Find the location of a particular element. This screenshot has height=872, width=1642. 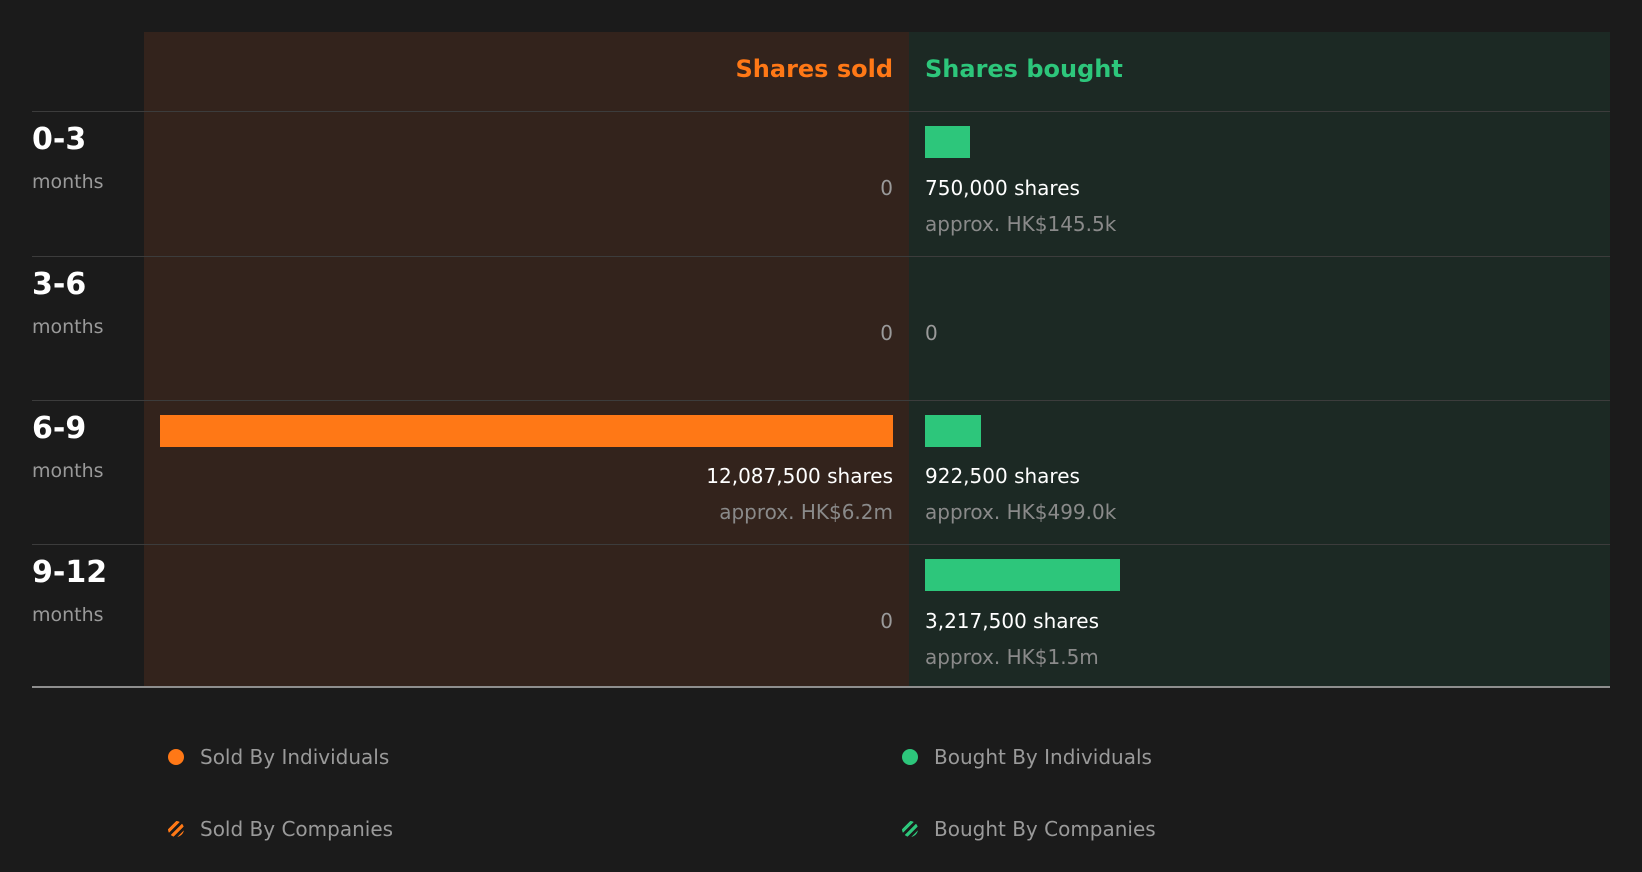

shares-sold-header: Shares sold is located at coordinates (814, 69).